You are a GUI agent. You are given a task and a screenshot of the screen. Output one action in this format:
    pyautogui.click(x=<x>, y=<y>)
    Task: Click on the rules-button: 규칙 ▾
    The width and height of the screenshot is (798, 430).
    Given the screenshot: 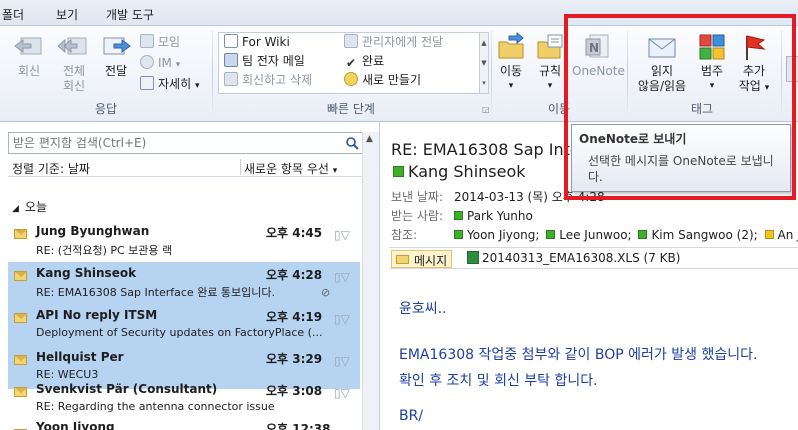 What is the action you would take?
    pyautogui.click(x=550, y=63)
    